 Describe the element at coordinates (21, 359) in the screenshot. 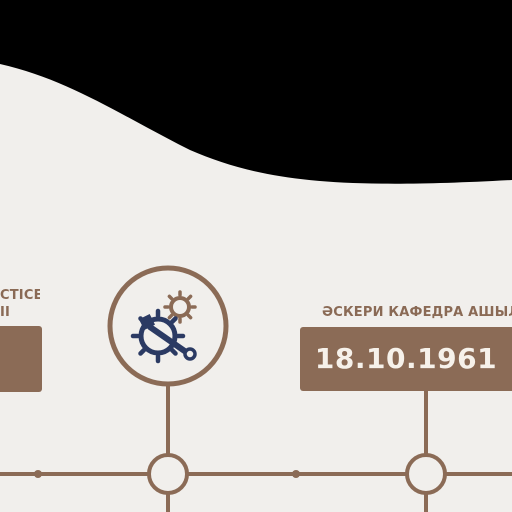

I see `left-date-card` at that location.